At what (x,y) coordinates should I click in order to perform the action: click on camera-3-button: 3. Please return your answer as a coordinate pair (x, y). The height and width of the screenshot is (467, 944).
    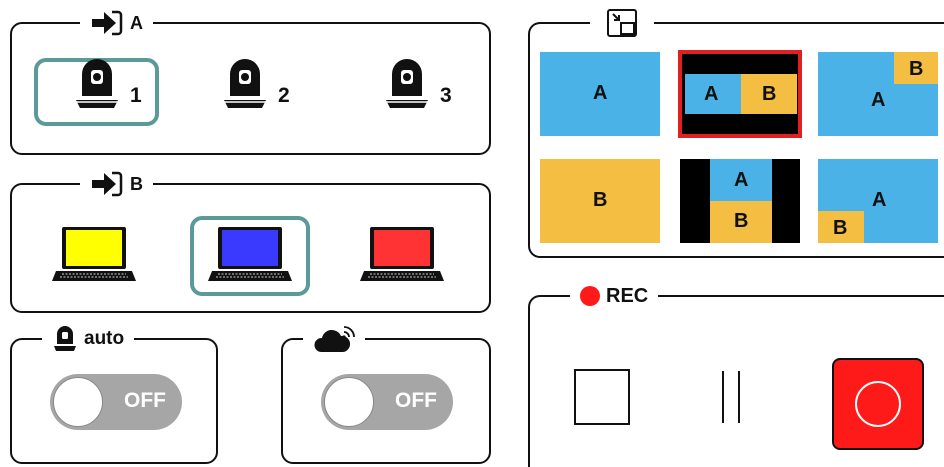
    Looking at the image, I should click on (417, 85).